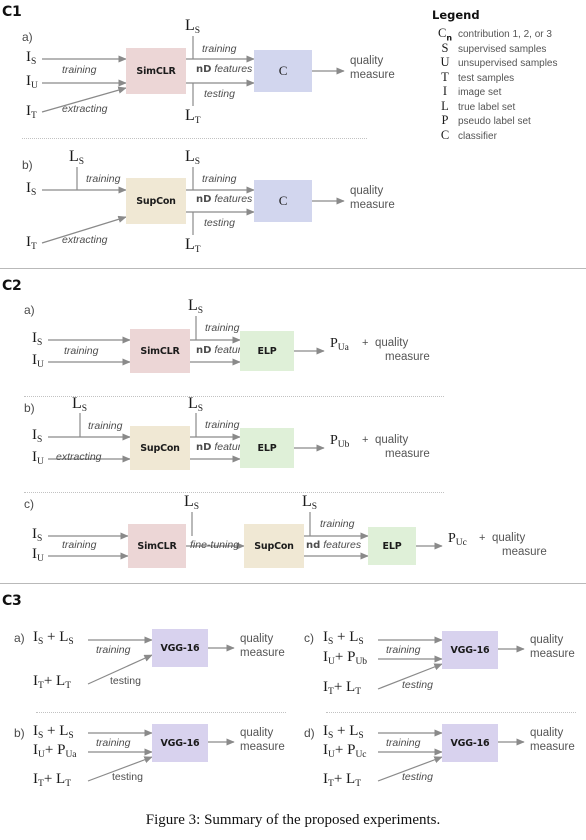 The height and width of the screenshot is (840, 586). What do you see at coordinates (267, 448) in the screenshot?
I see `model-box-elp-c2b: ELP` at bounding box center [267, 448].